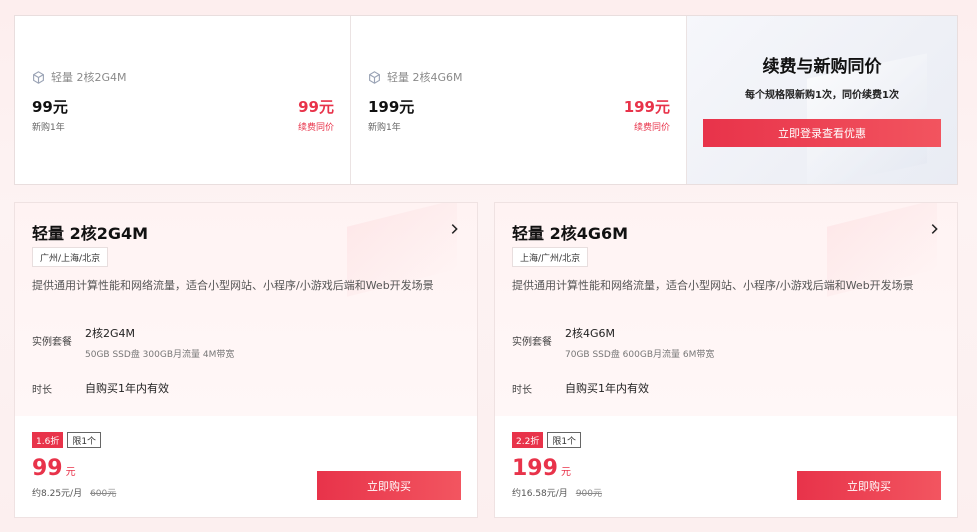 This screenshot has height=532, width=977. I want to click on region-tag: 广州/上海/北京, so click(70, 257).